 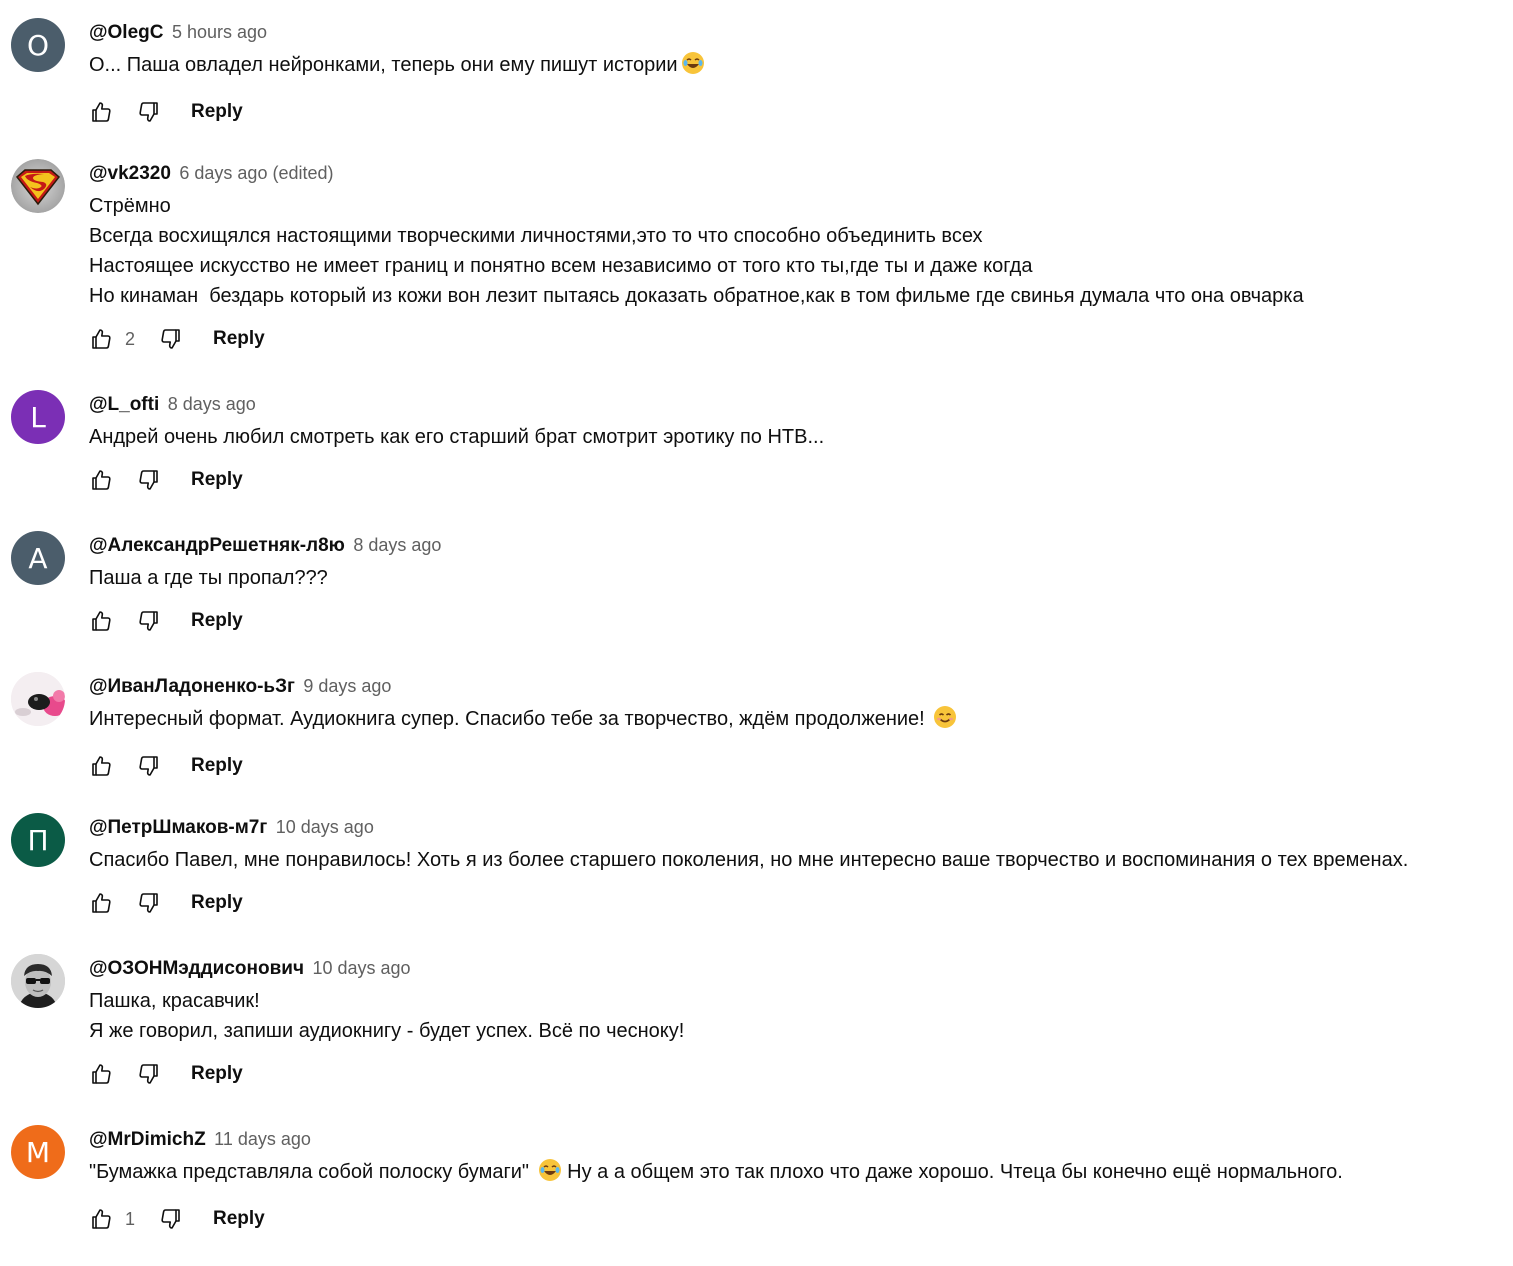 I want to click on comment-author: @MrDimichZ, so click(x=147, y=1139).